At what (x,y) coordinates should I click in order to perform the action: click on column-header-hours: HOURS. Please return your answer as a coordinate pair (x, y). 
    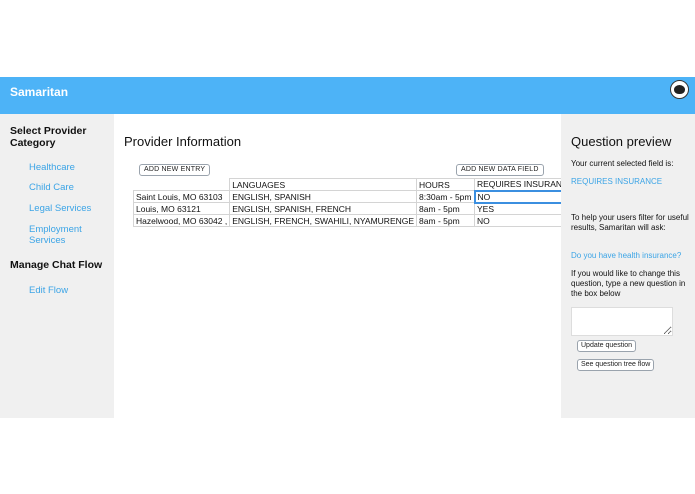
    Looking at the image, I should click on (445, 184).